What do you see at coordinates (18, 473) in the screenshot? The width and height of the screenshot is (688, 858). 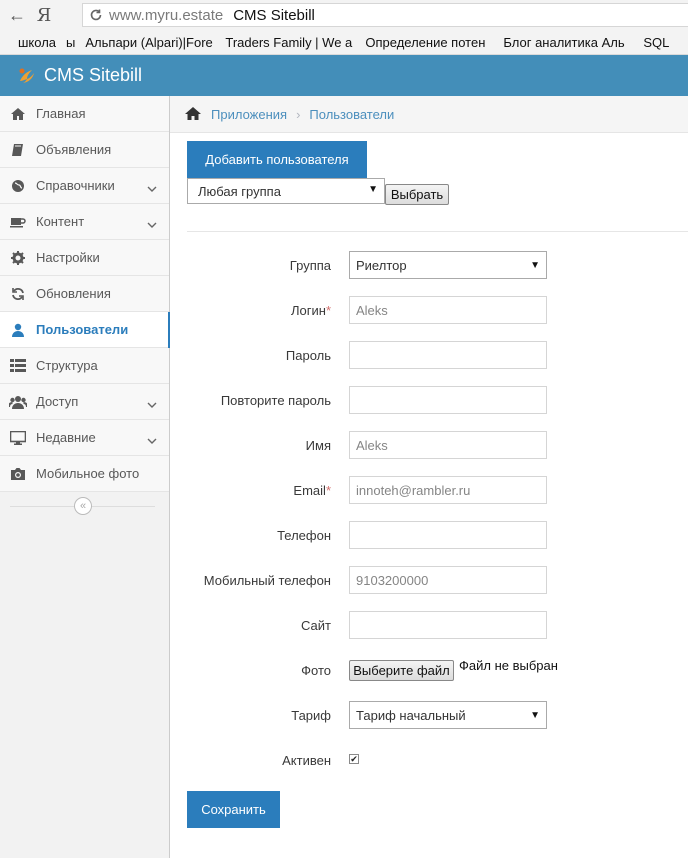 I see `camera-icon` at bounding box center [18, 473].